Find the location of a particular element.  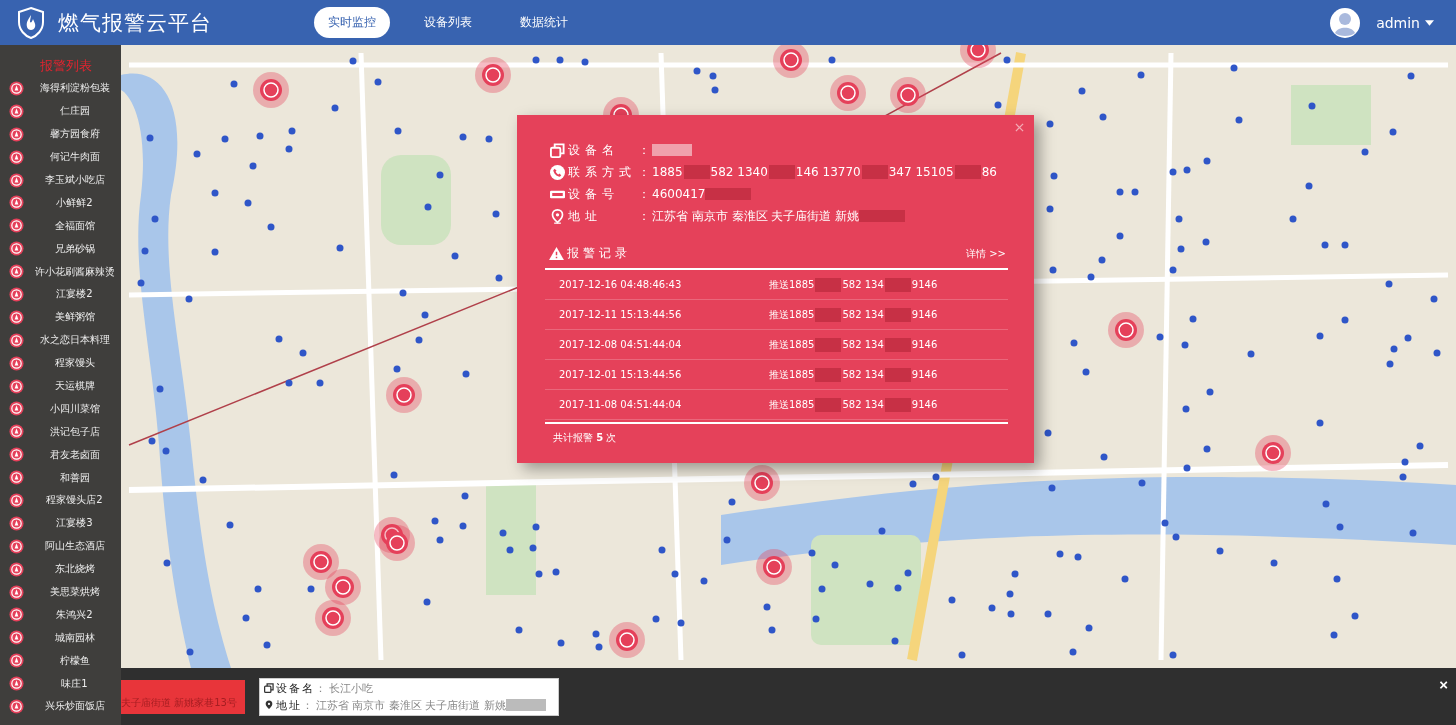

alarm-list-item: 小四川菜馆 is located at coordinates (74, 408).